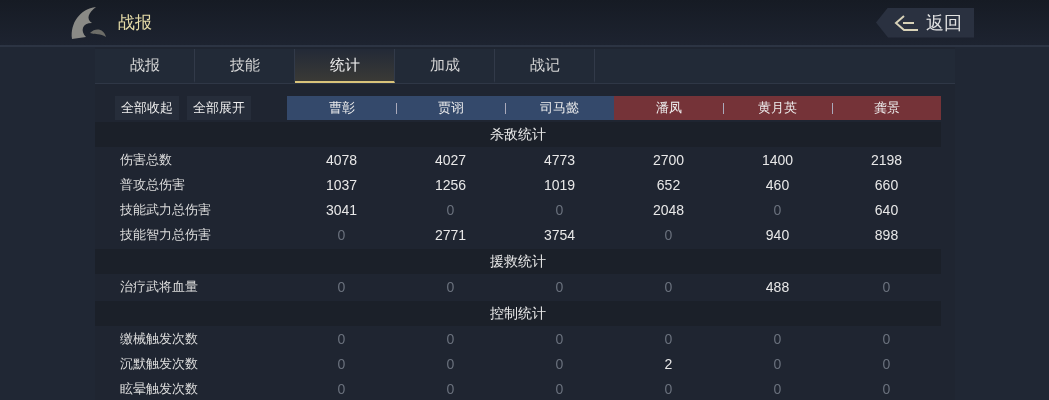 This screenshot has height=400, width=1049. Describe the element at coordinates (777, 287) in the screenshot. I see `table-cell-text: 488` at that location.